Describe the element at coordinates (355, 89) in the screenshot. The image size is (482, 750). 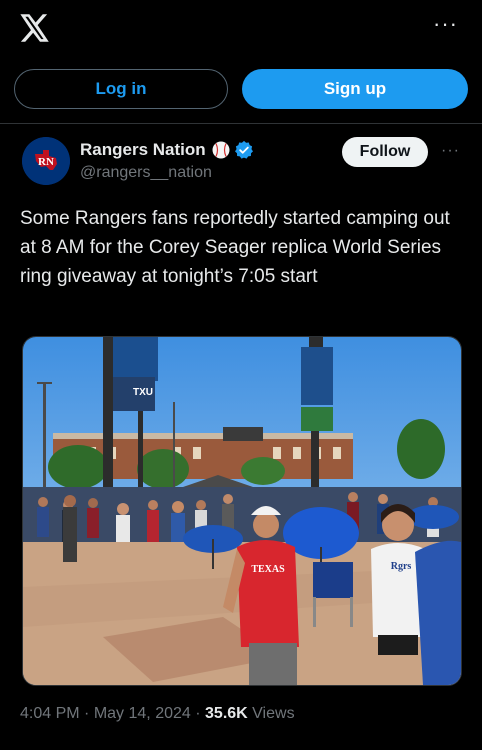
I see `signup-button: Sign up` at that location.